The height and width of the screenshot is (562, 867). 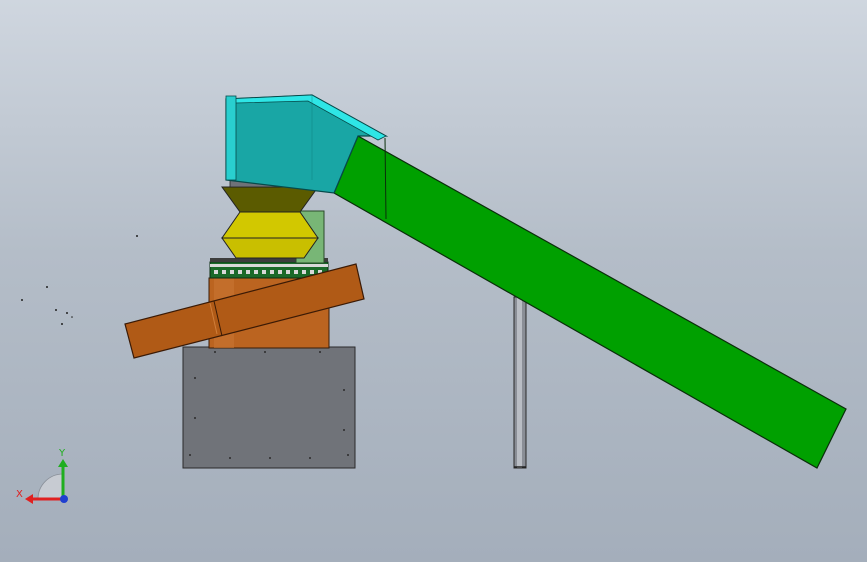 What do you see at coordinates (269, 407) in the screenshot?
I see `base-block` at bounding box center [269, 407].